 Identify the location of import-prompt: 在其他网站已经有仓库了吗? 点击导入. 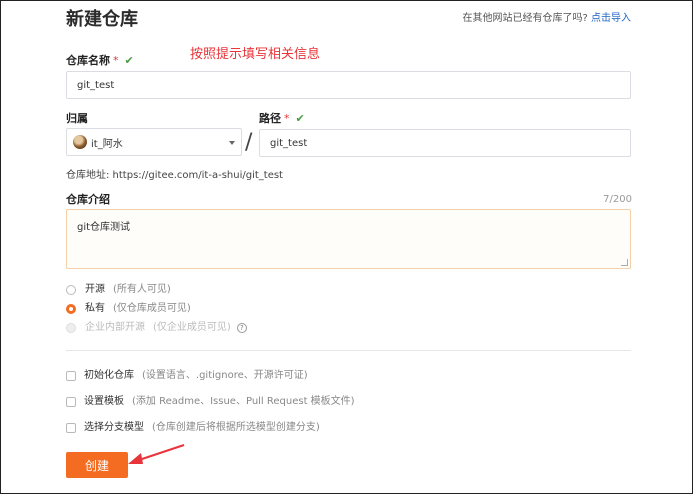
(547, 19).